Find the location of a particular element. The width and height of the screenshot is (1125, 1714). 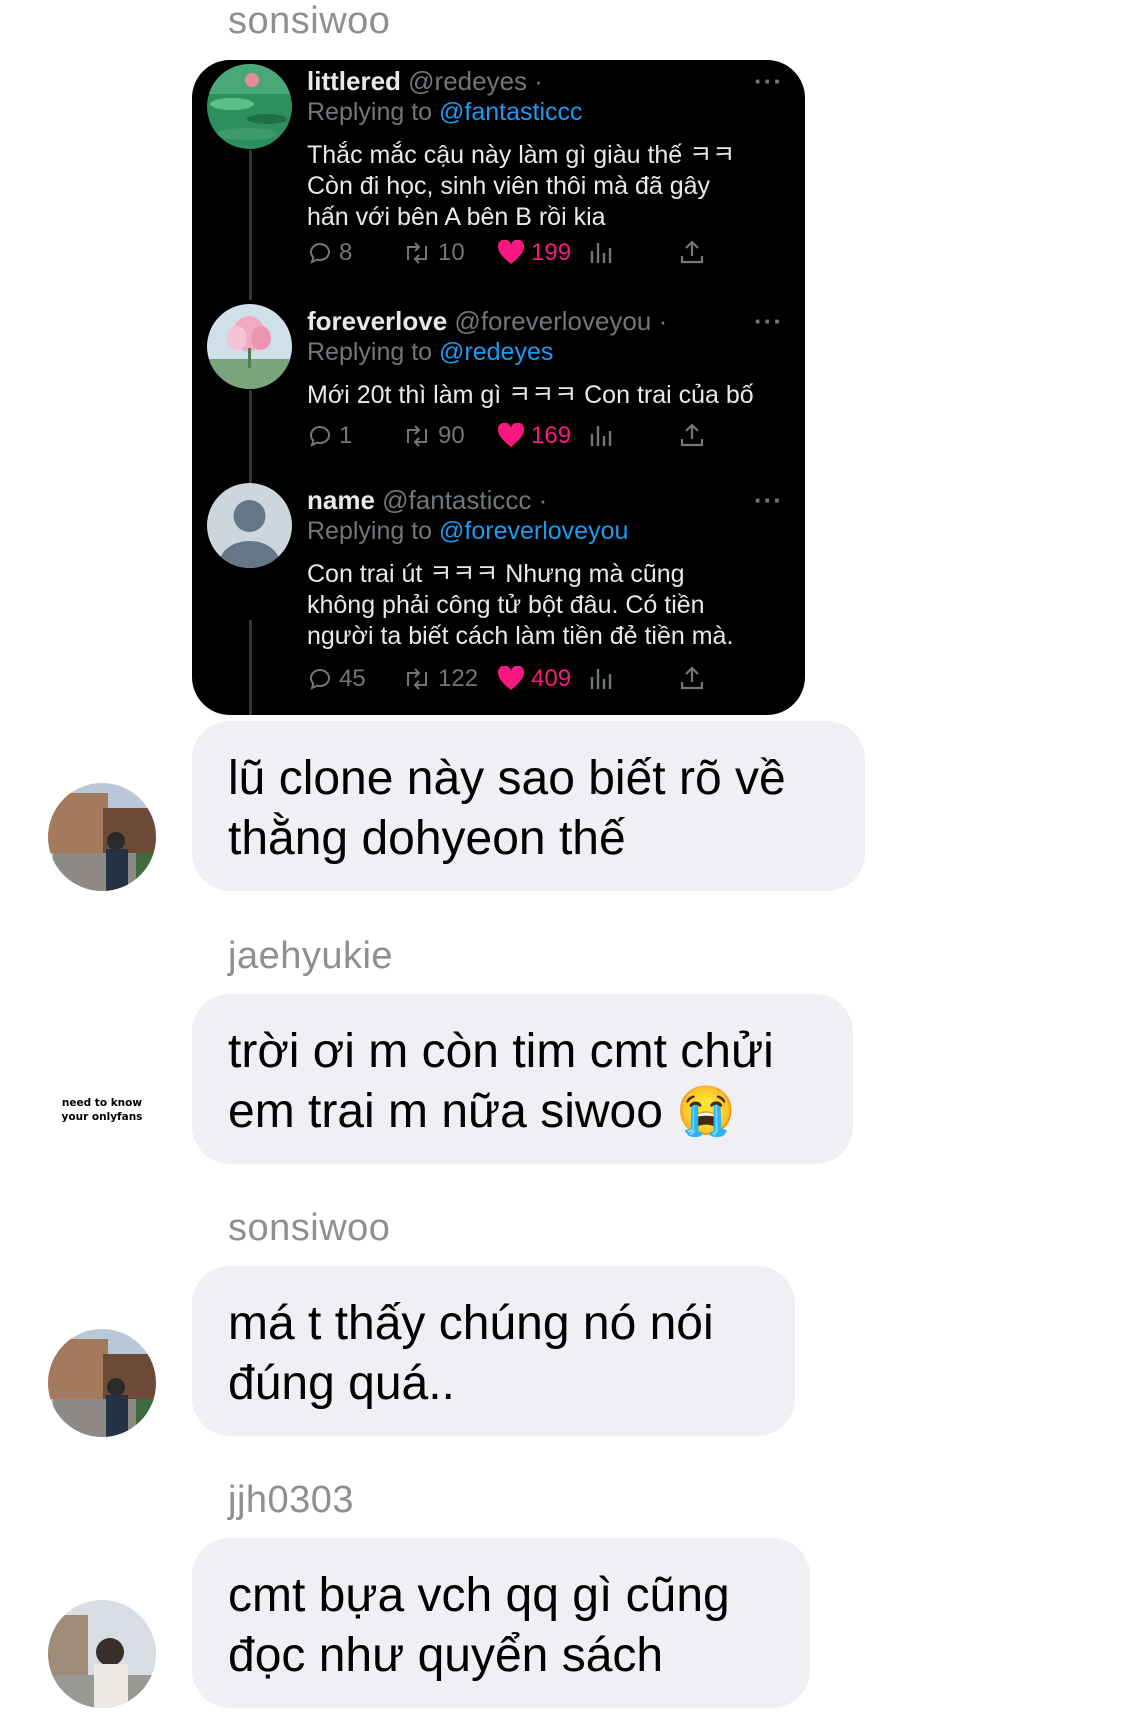

reply-button: 1 is located at coordinates (329, 436).